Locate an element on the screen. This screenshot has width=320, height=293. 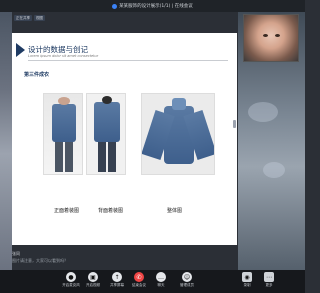
background-desktop-left is located at coordinates (6, 141).